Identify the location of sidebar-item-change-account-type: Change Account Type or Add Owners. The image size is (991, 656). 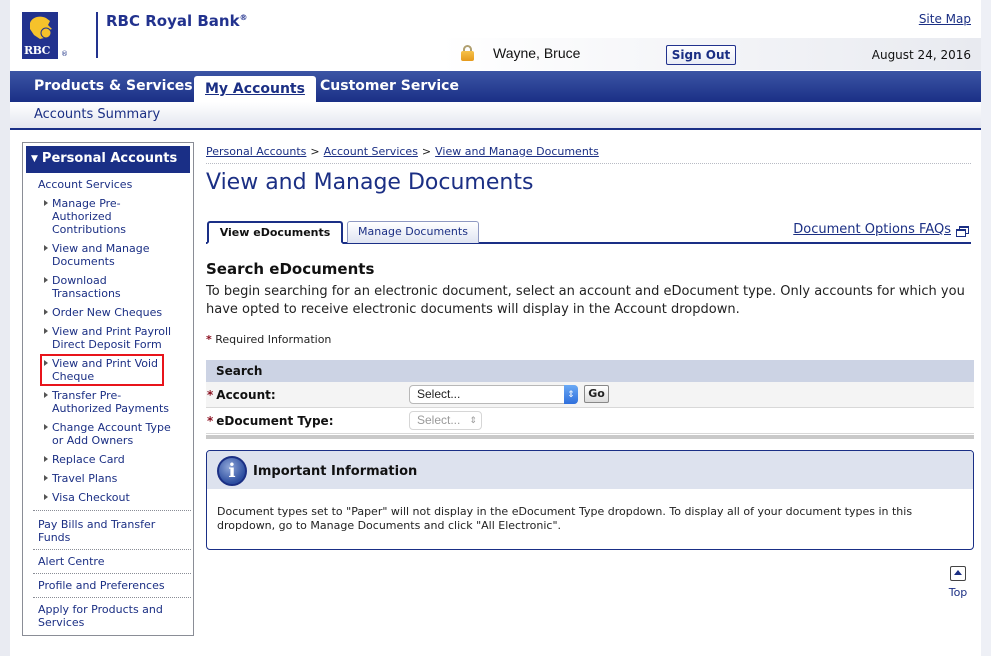
(109, 434).